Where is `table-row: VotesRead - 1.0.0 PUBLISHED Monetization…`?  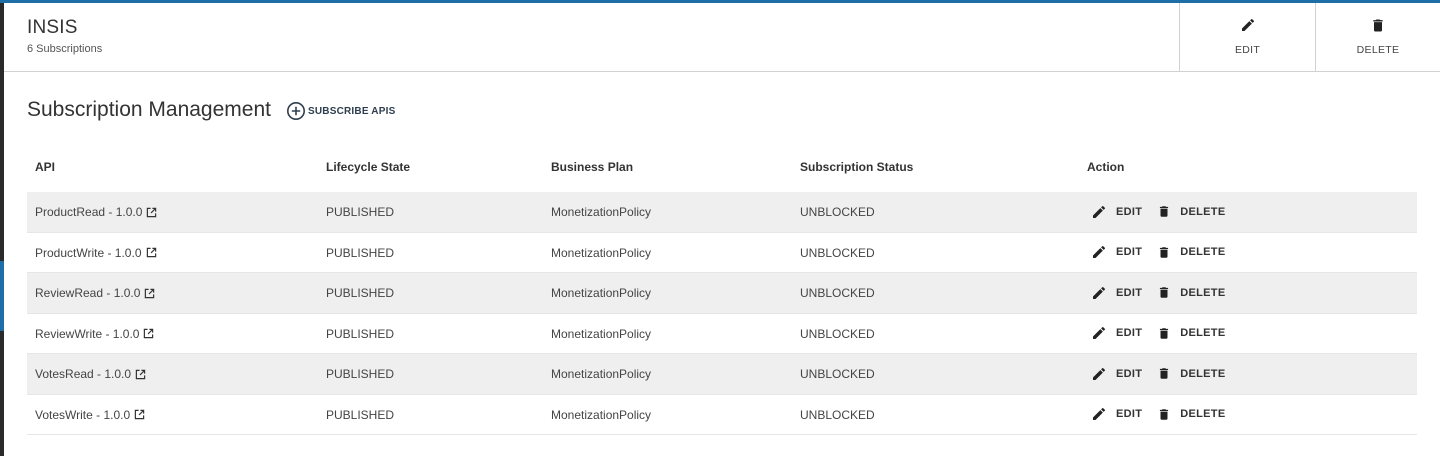 table-row: VotesRead - 1.0.0 PUBLISHED Monetization… is located at coordinates (722, 374).